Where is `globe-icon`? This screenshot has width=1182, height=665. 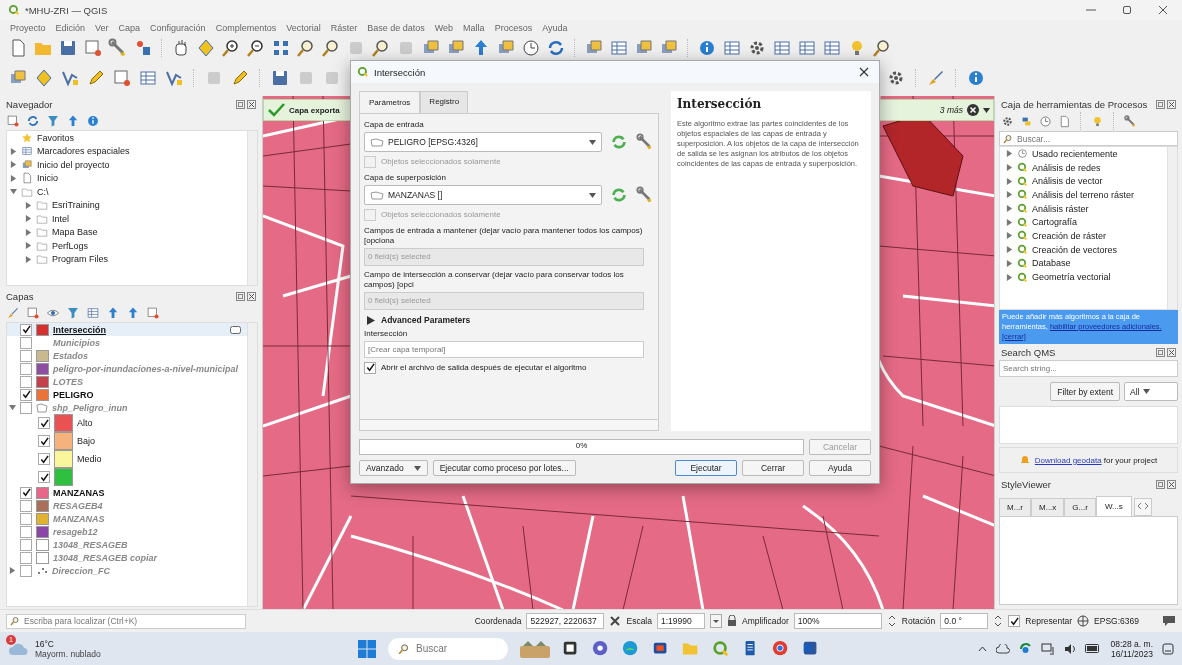
globe-icon is located at coordinates (1083, 621).